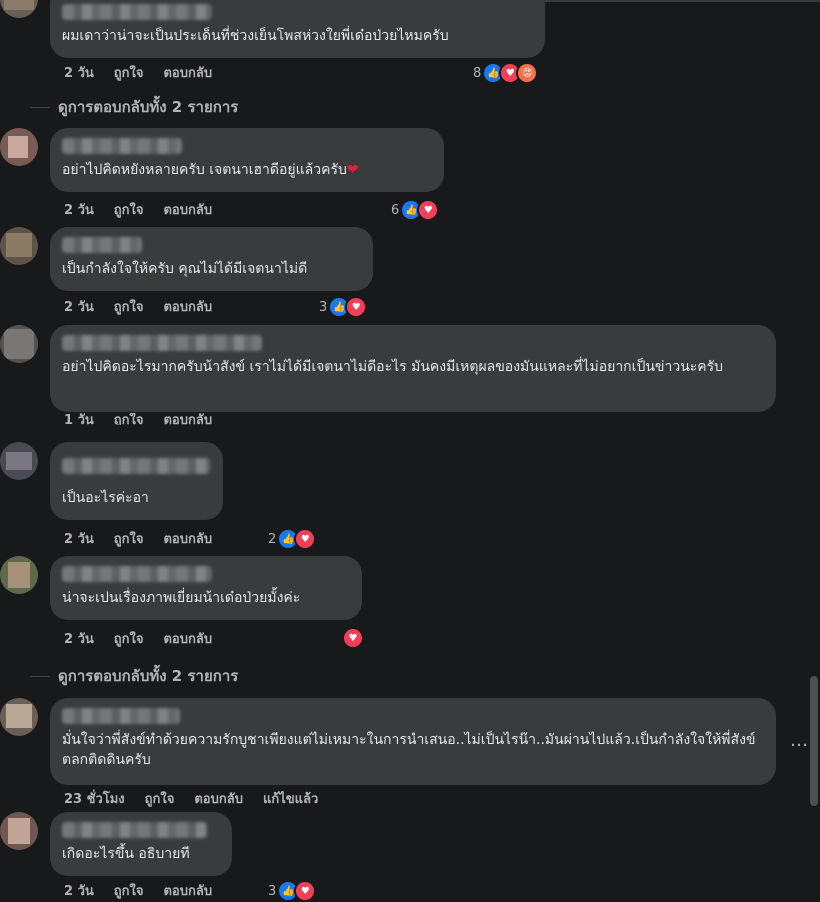 This screenshot has width=820, height=902. I want to click on reaction-count: 6, so click(395, 210).